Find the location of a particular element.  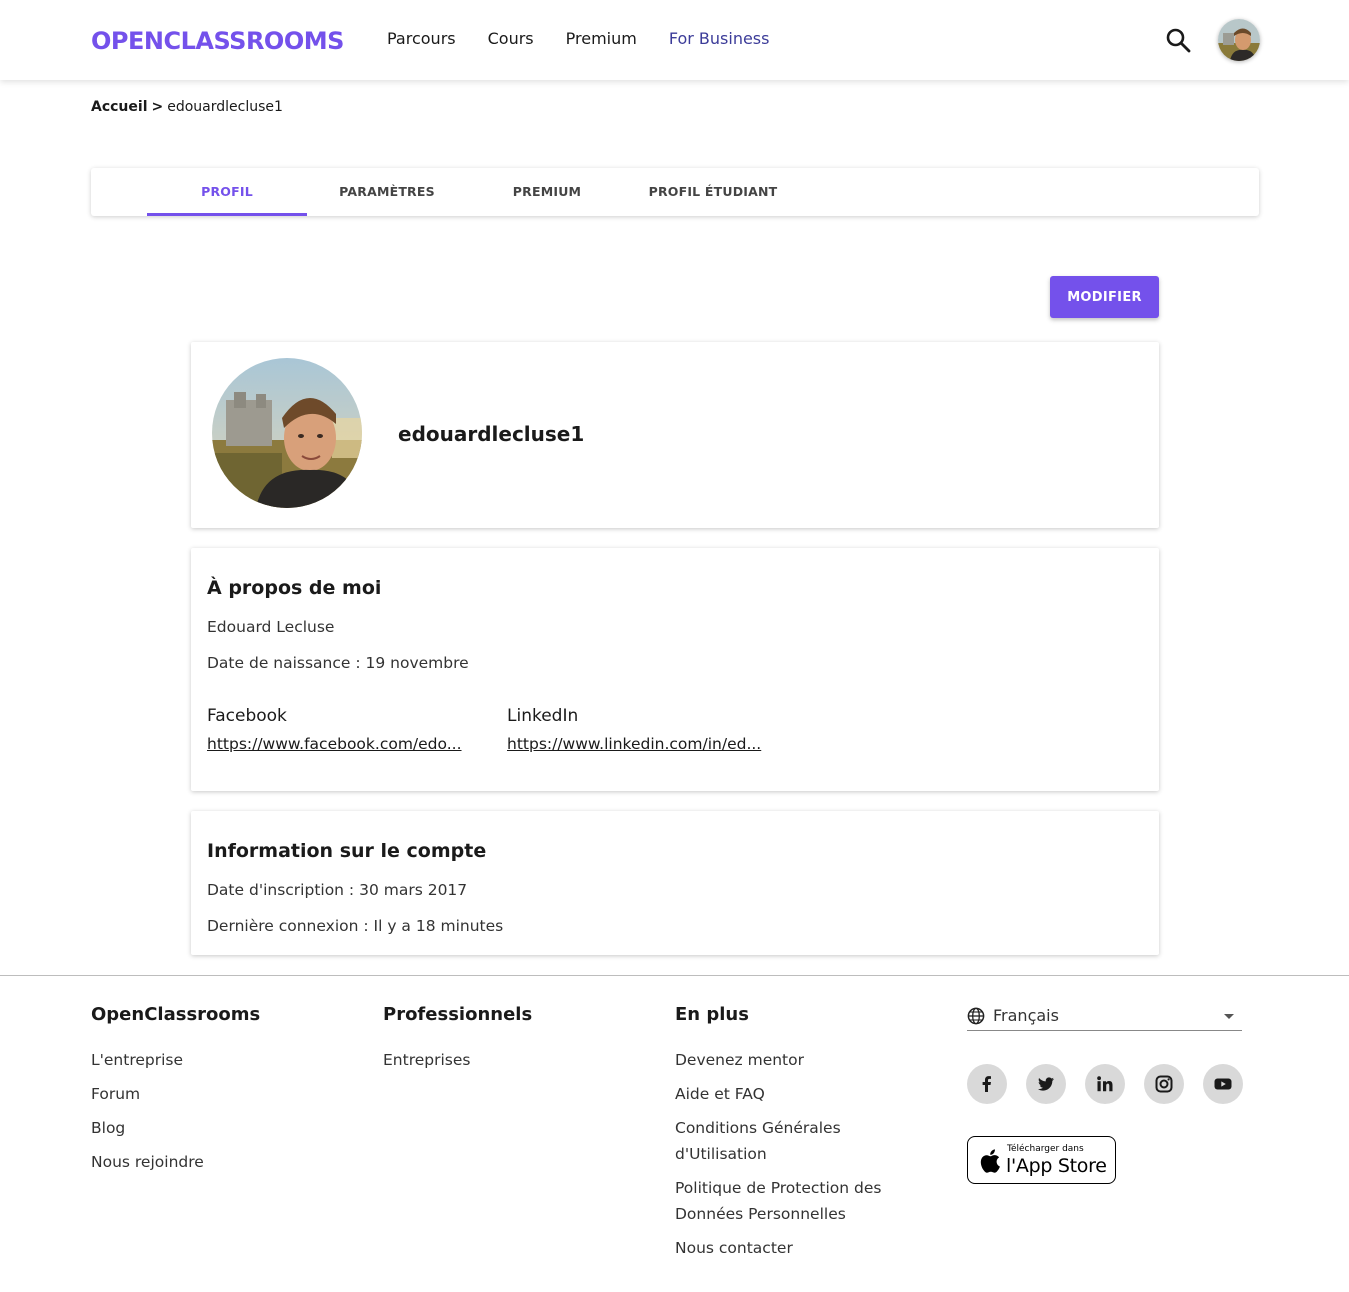

about-full-name: Edouard Lecluse is located at coordinates (271, 627).